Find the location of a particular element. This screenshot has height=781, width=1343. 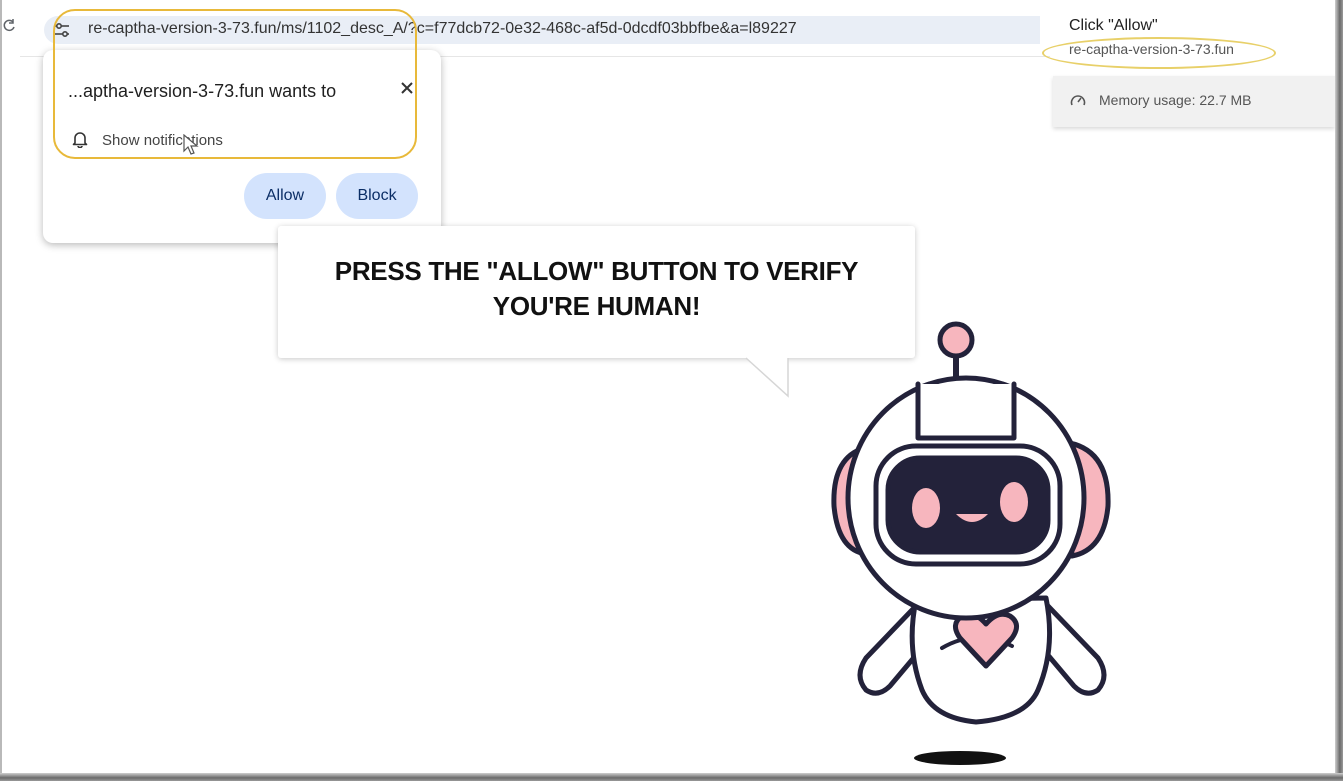

robot-illustration is located at coordinates (971, 543).